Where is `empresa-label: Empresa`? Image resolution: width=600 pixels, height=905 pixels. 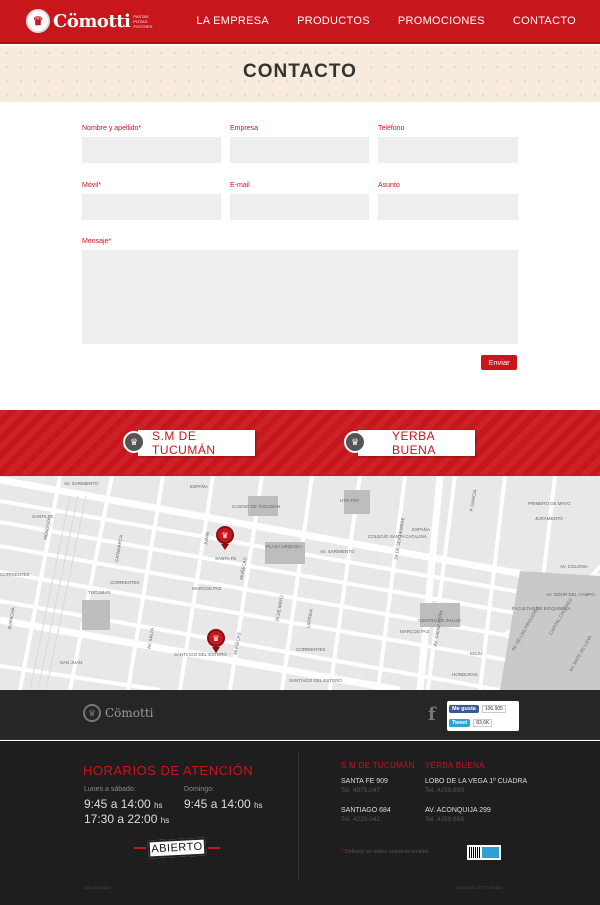
empresa-label: Empresa is located at coordinates (244, 128).